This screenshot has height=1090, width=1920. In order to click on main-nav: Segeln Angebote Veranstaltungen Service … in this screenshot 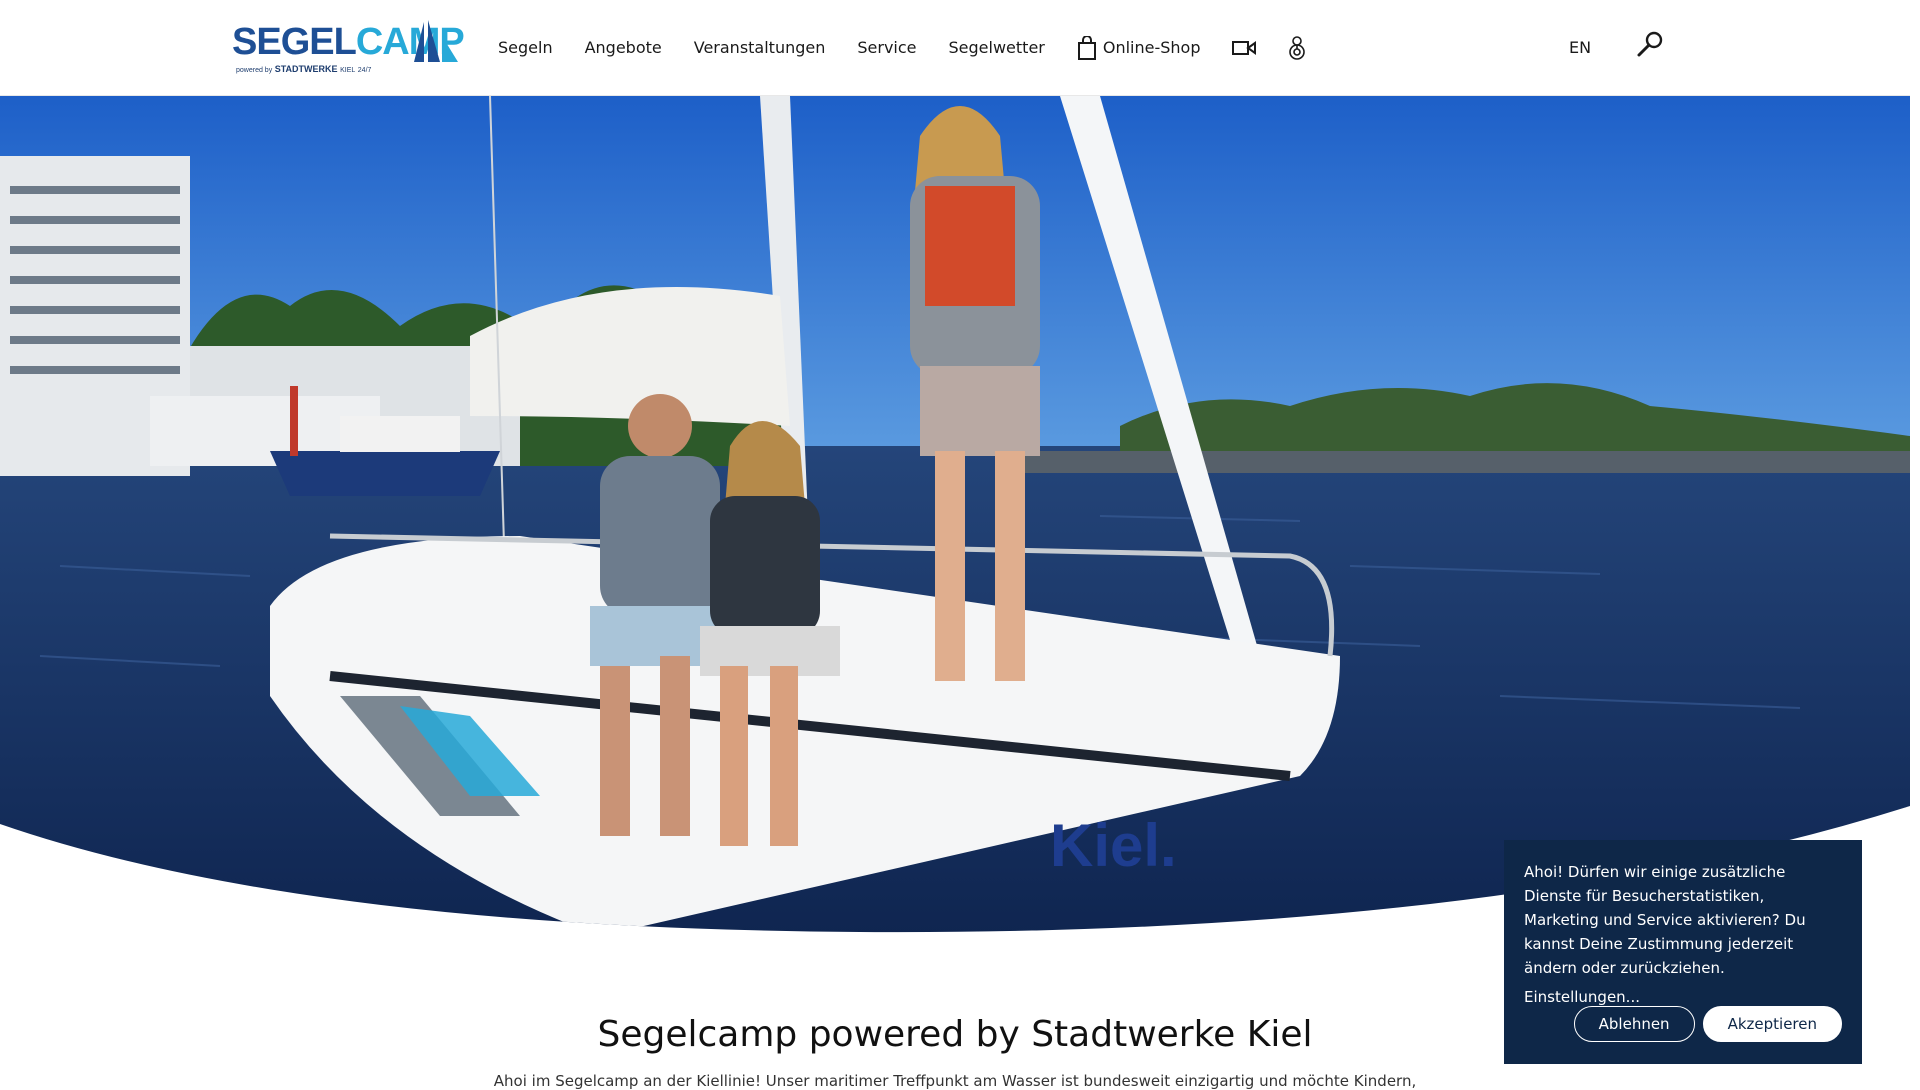, I will do `click(918, 47)`.